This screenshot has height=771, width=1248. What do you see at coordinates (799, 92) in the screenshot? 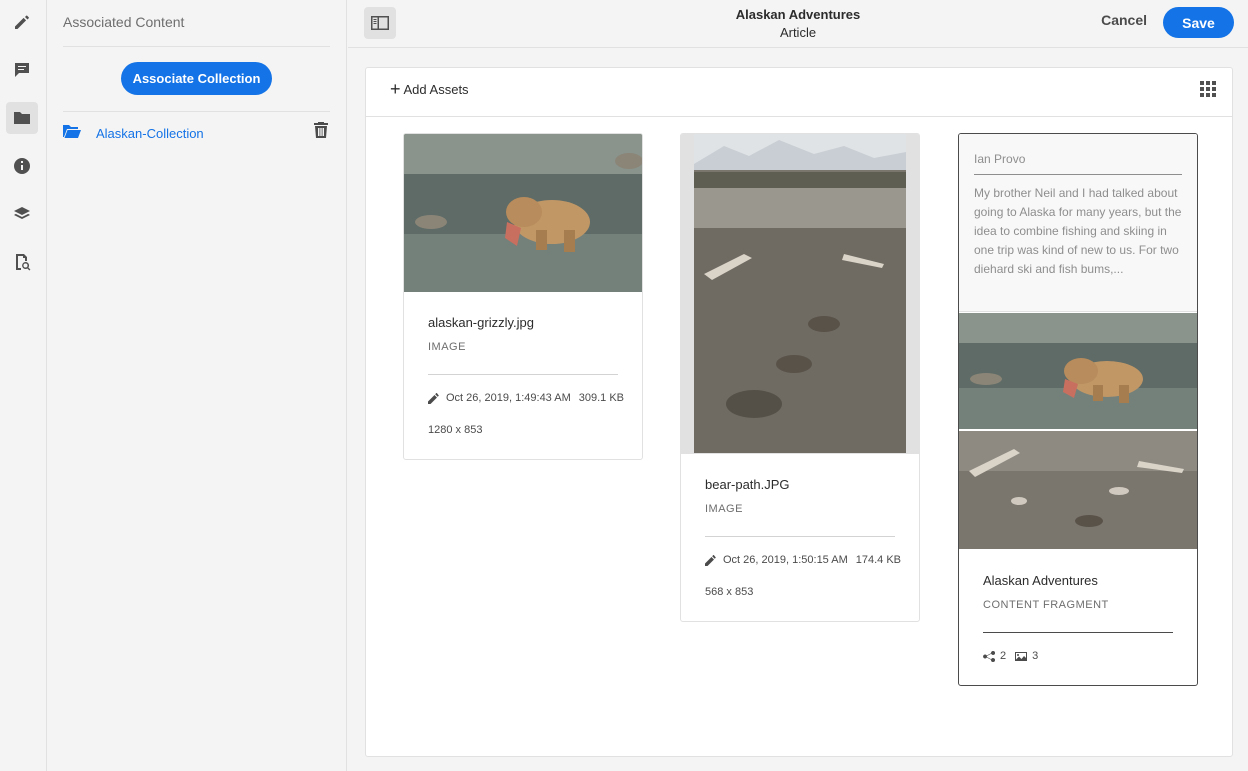
I see `assets-toolbar: + Add Assets` at bounding box center [799, 92].